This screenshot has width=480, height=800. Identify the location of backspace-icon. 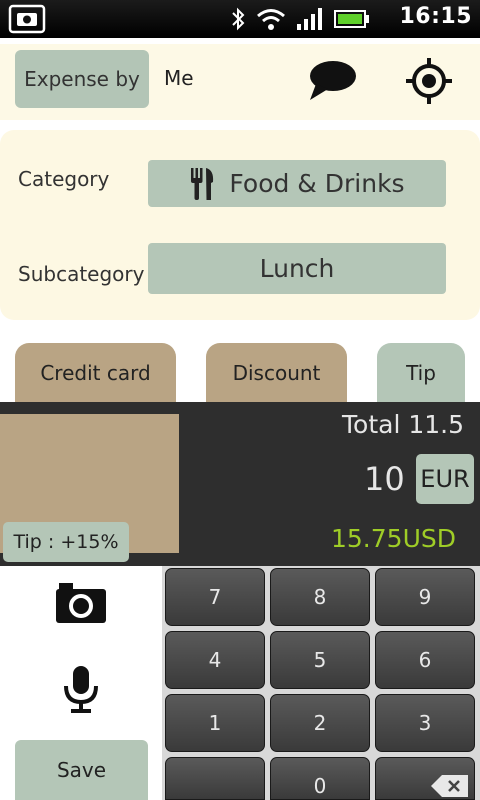
(449, 785).